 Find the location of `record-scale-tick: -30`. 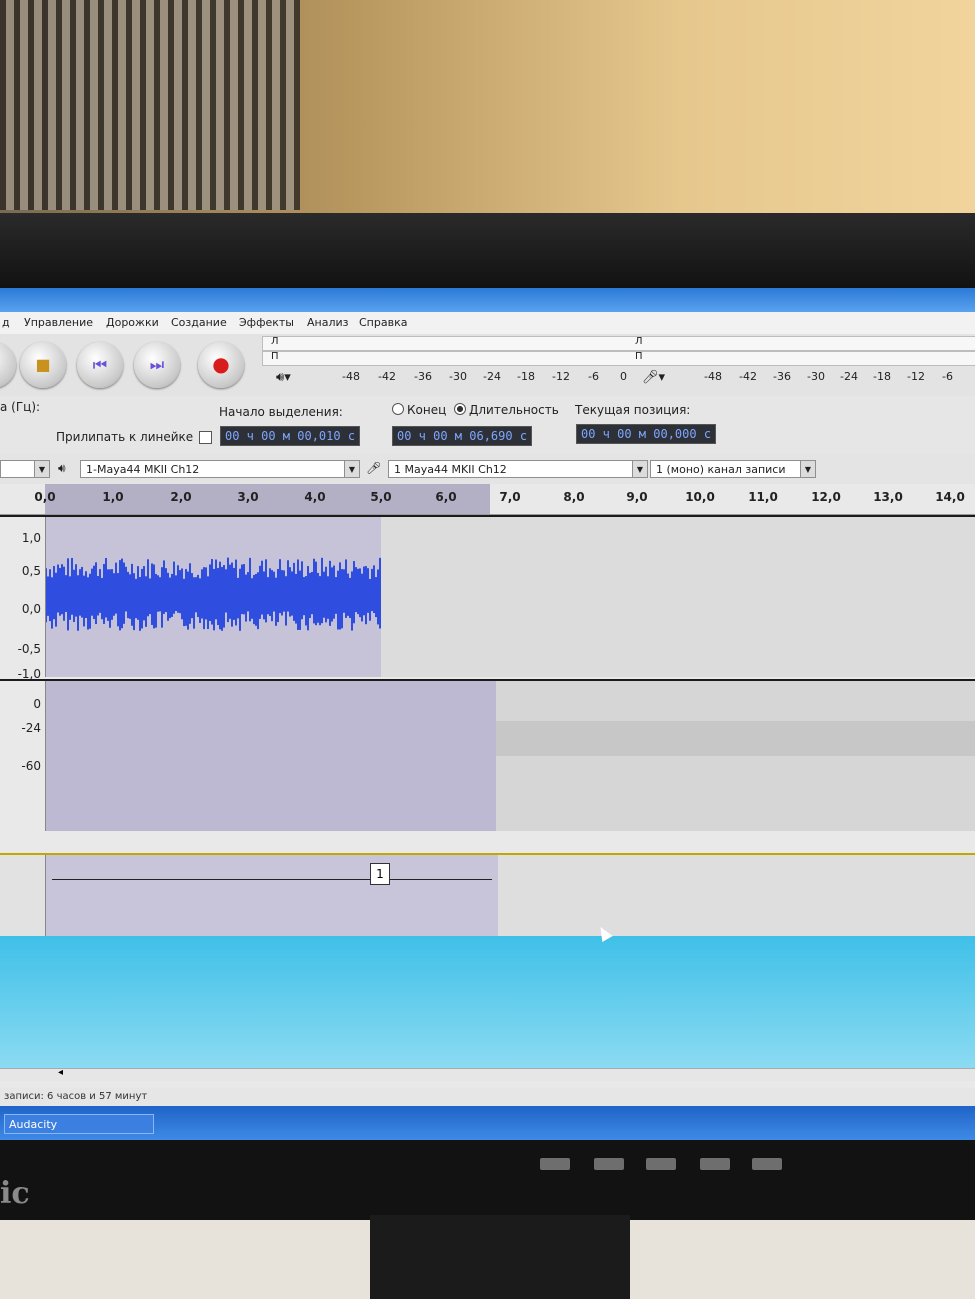

record-scale-tick: -30 is located at coordinates (816, 376).